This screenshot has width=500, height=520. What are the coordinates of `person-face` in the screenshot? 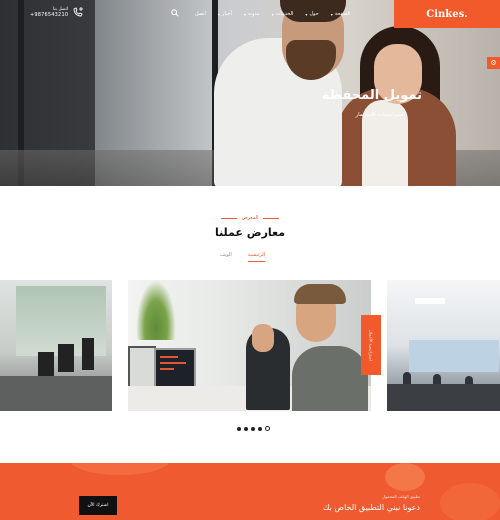 It's located at (263, 338).